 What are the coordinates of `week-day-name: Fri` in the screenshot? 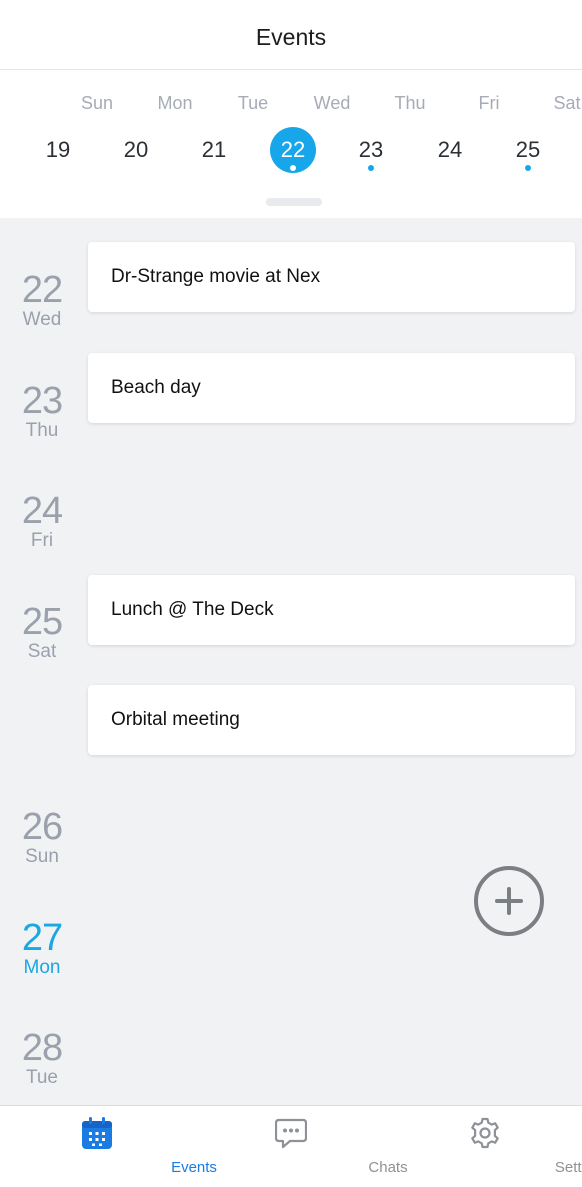 It's located at (489, 103).